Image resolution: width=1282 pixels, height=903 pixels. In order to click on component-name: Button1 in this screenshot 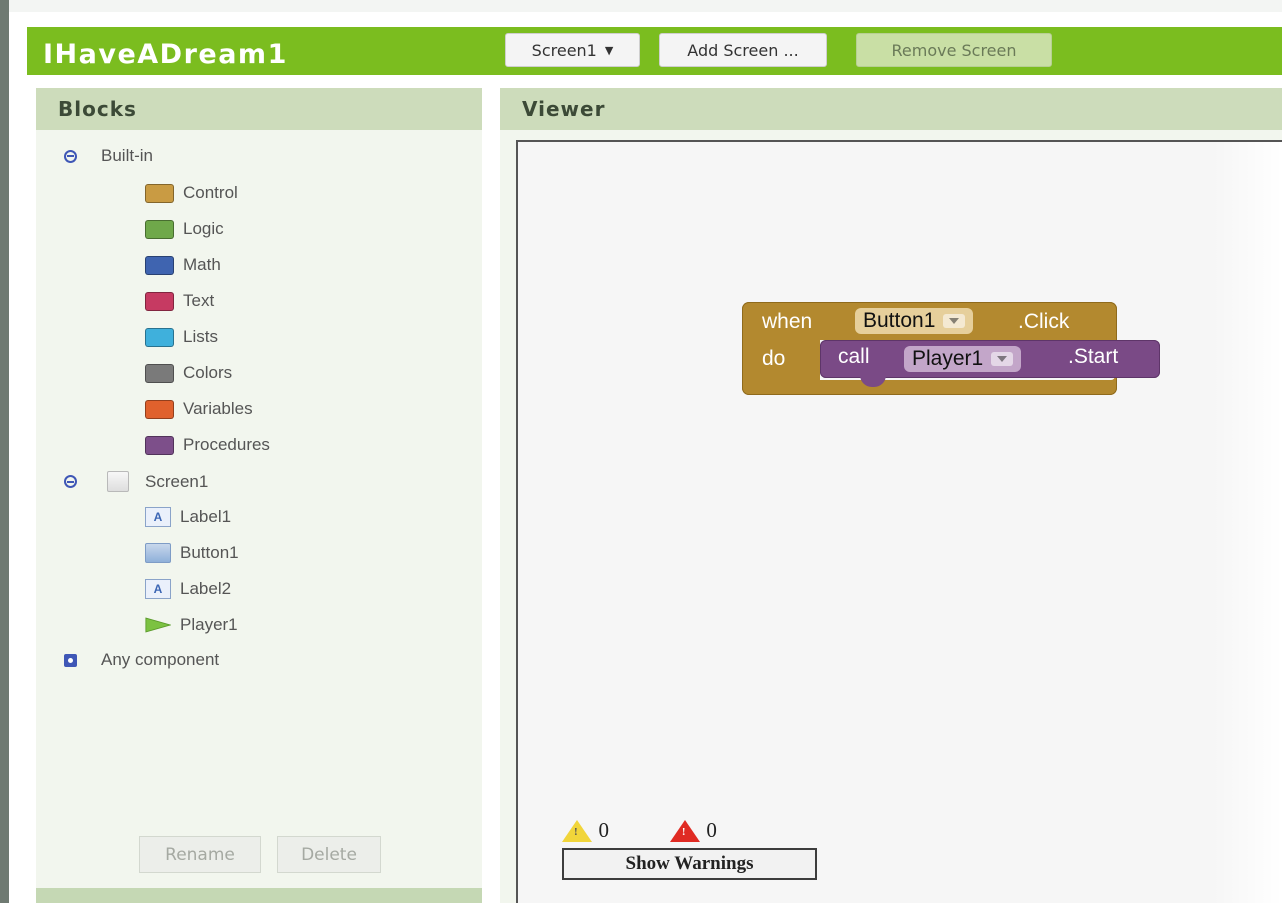, I will do `click(209, 552)`.